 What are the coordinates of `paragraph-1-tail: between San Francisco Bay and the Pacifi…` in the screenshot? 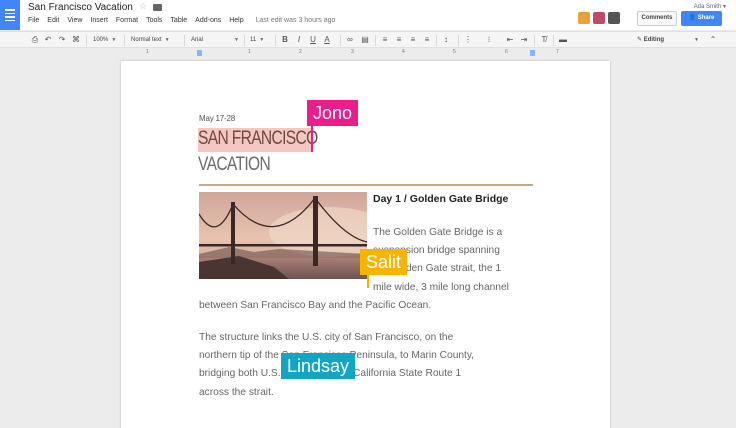 It's located at (315, 306).